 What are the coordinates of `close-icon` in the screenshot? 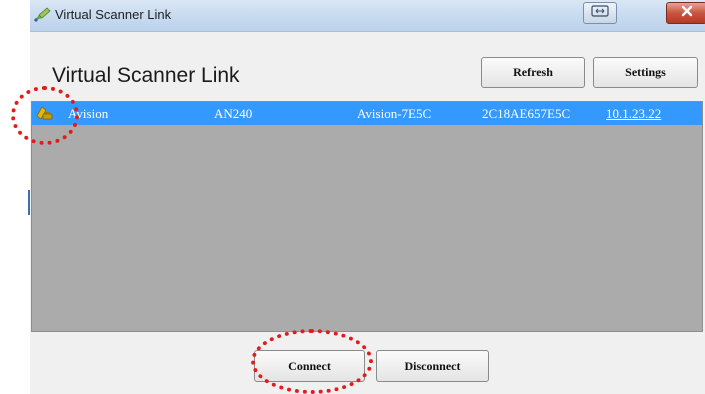 It's located at (687, 13).